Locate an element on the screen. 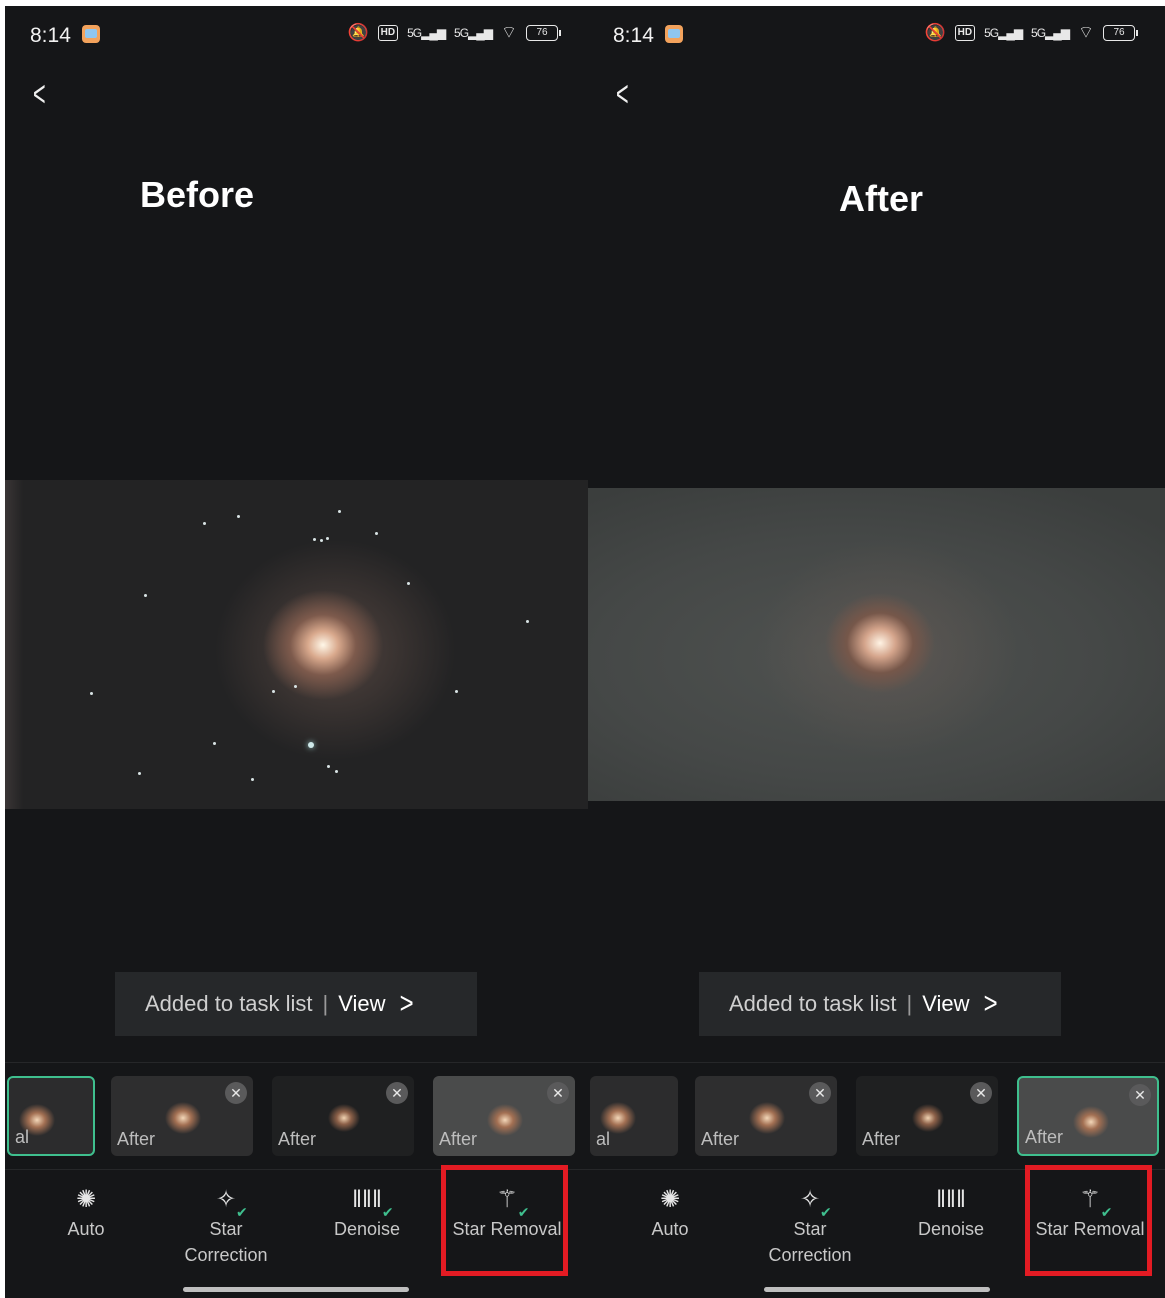 This screenshot has width=1165, height=1298. status-bar: 8:14 🔕 HD 5G▂▄▆ 5G▂▄▆ ⌔ 76 is located at coordinates (296, 36).